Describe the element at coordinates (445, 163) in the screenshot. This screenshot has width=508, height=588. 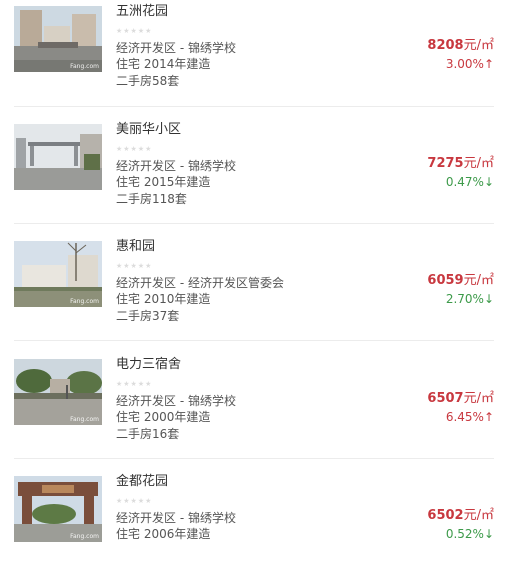
I see `price-value: 7275` at that location.